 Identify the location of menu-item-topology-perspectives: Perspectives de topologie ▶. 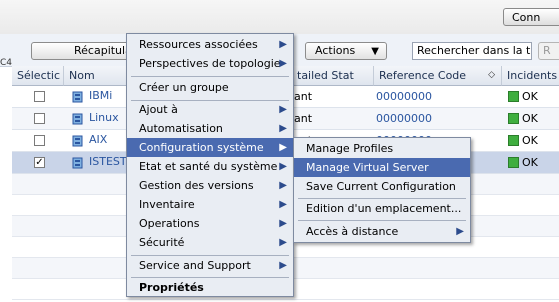
(210, 63).